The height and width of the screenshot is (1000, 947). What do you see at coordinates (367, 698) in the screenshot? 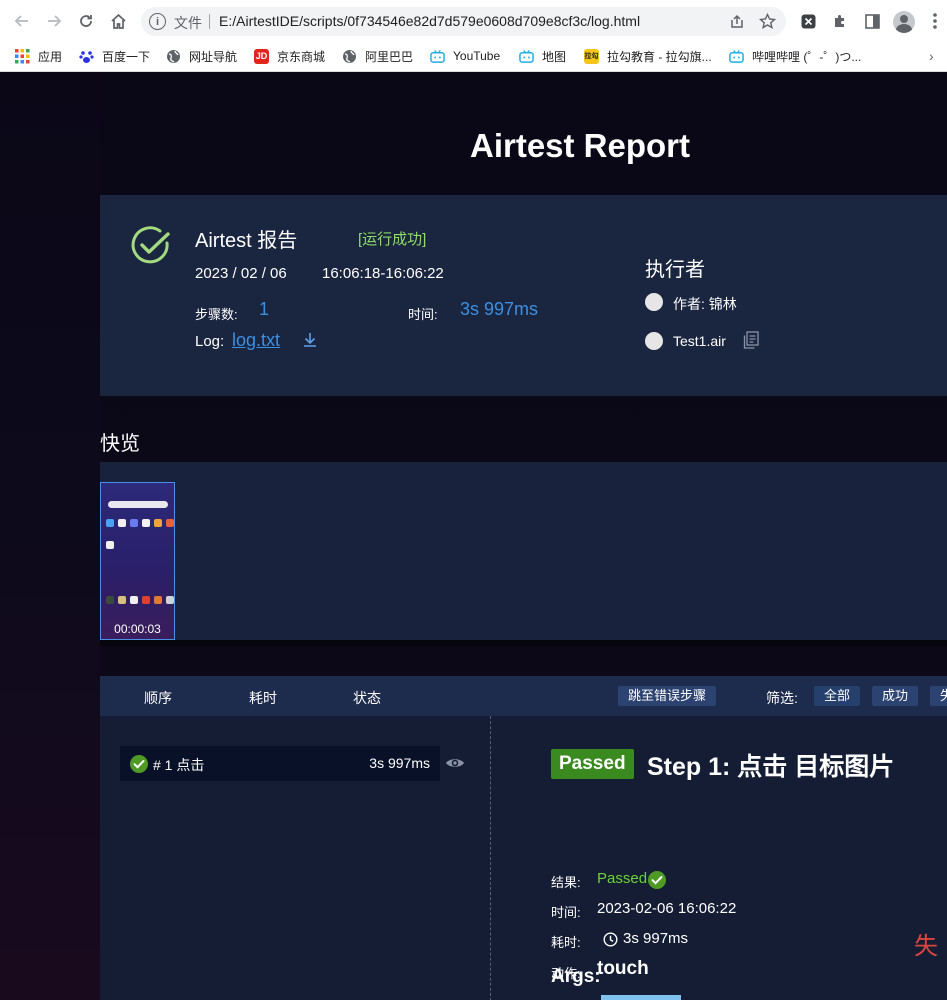
I see `sort-status-header: 状态` at bounding box center [367, 698].